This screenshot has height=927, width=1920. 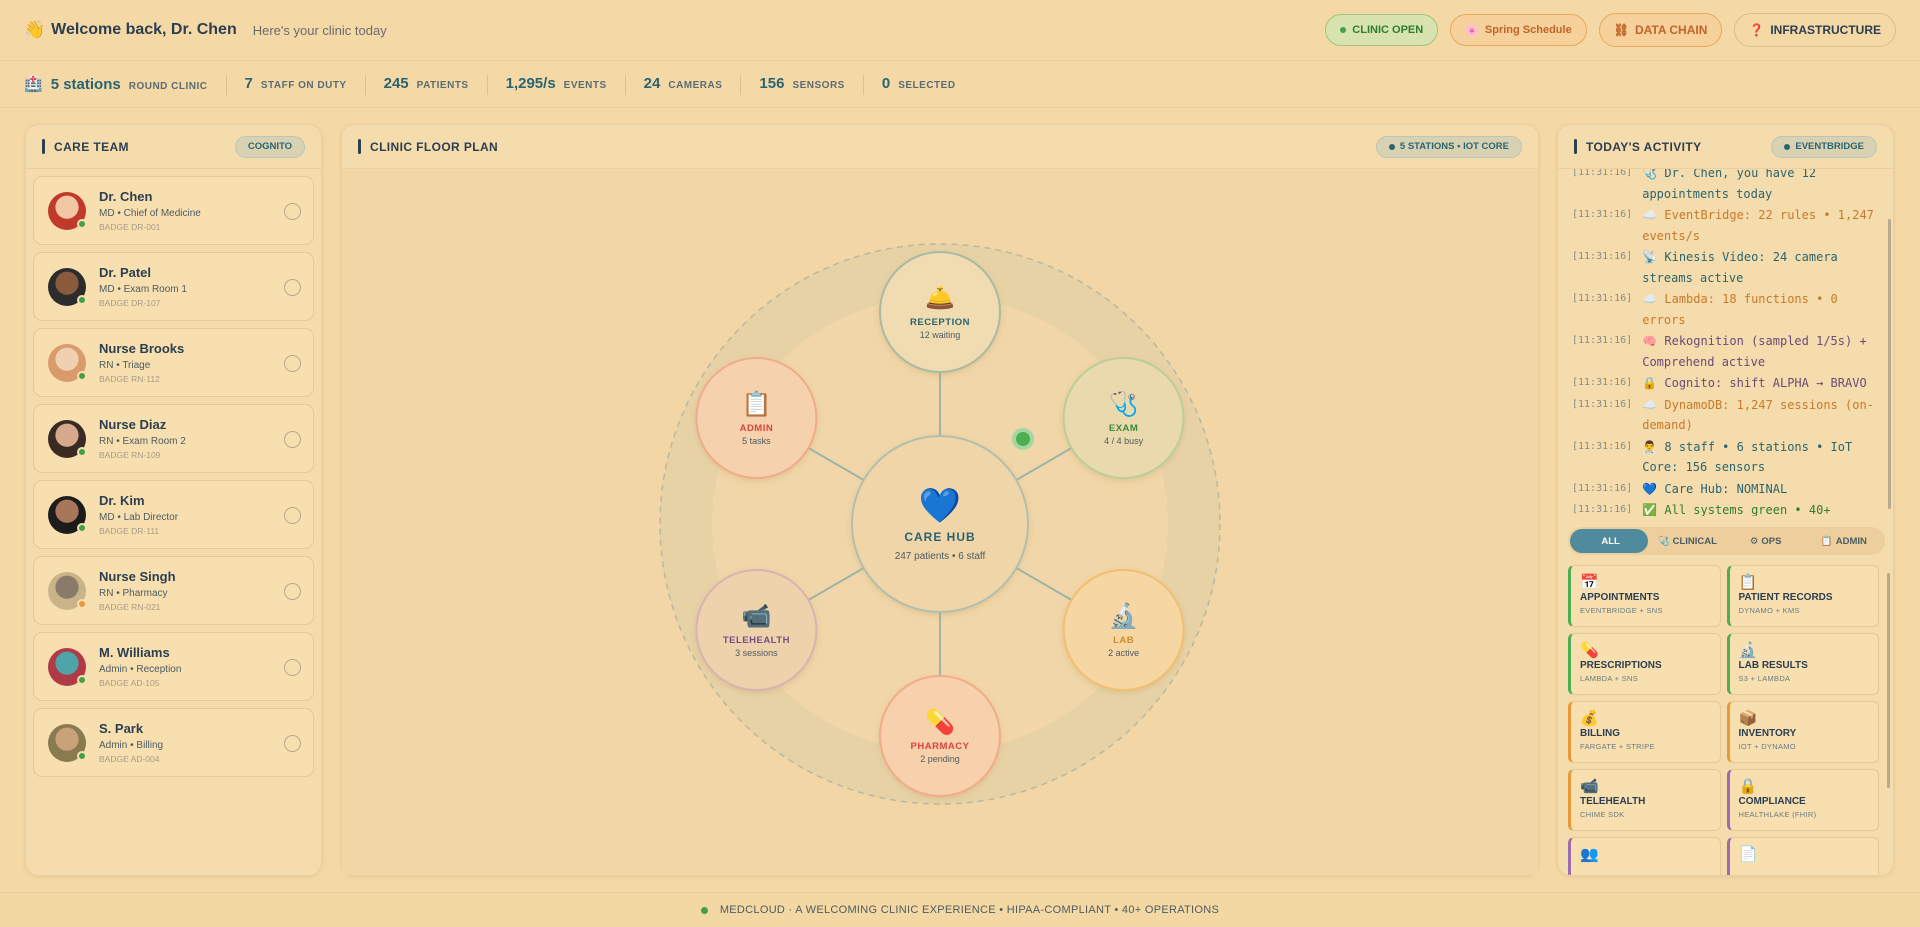 I want to click on filter-label: CLINICAL, so click(x=1694, y=541).